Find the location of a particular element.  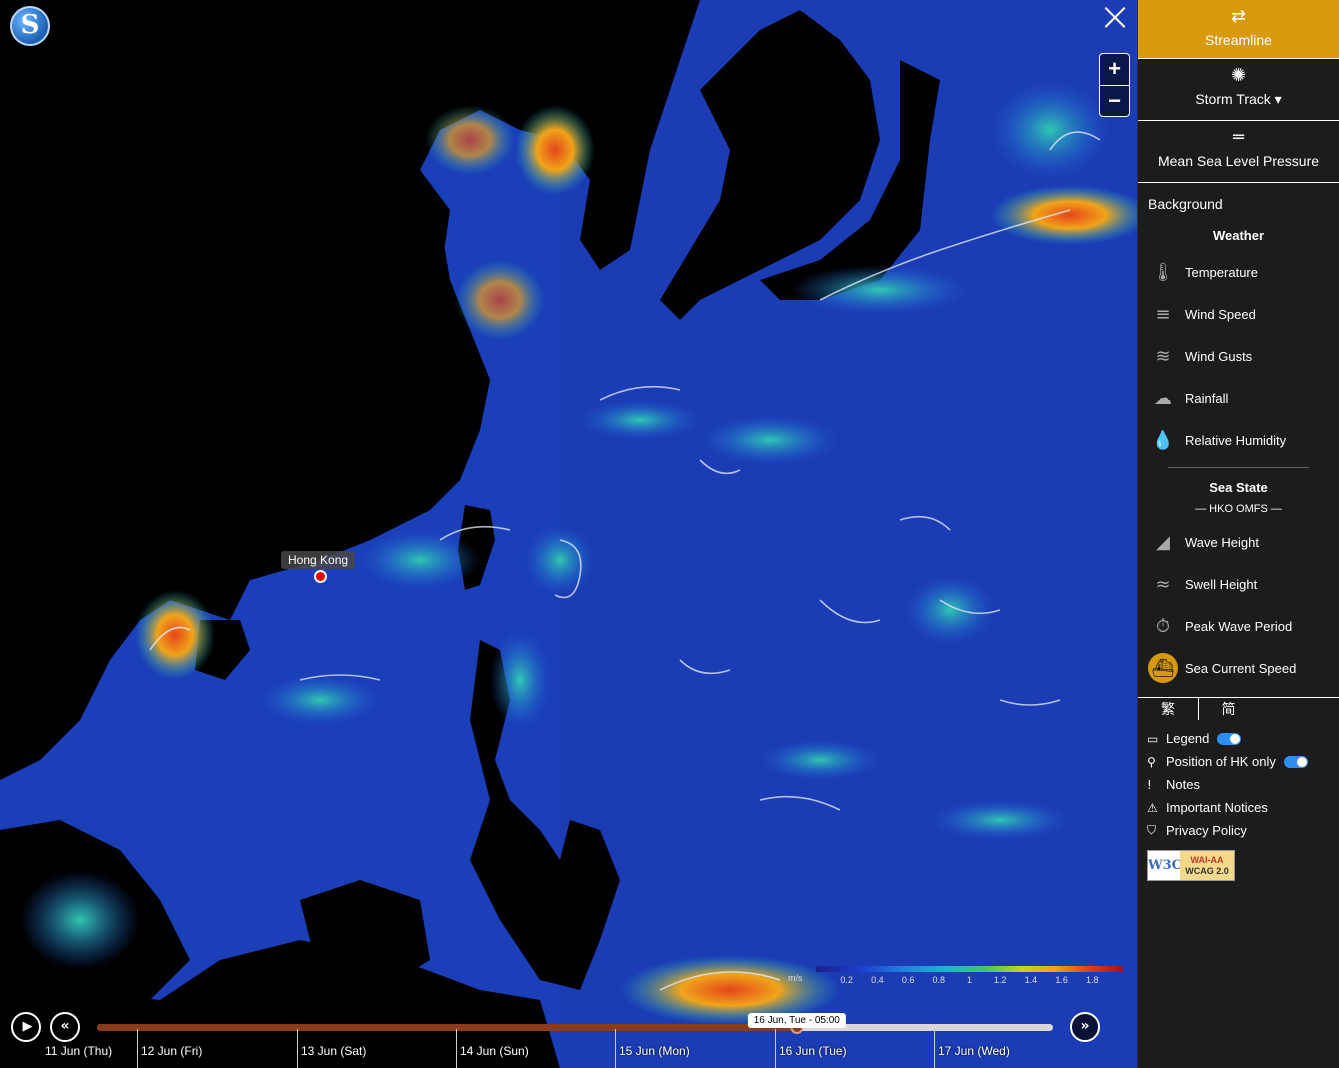

legend-tick: 0.6 is located at coordinates (908, 980).